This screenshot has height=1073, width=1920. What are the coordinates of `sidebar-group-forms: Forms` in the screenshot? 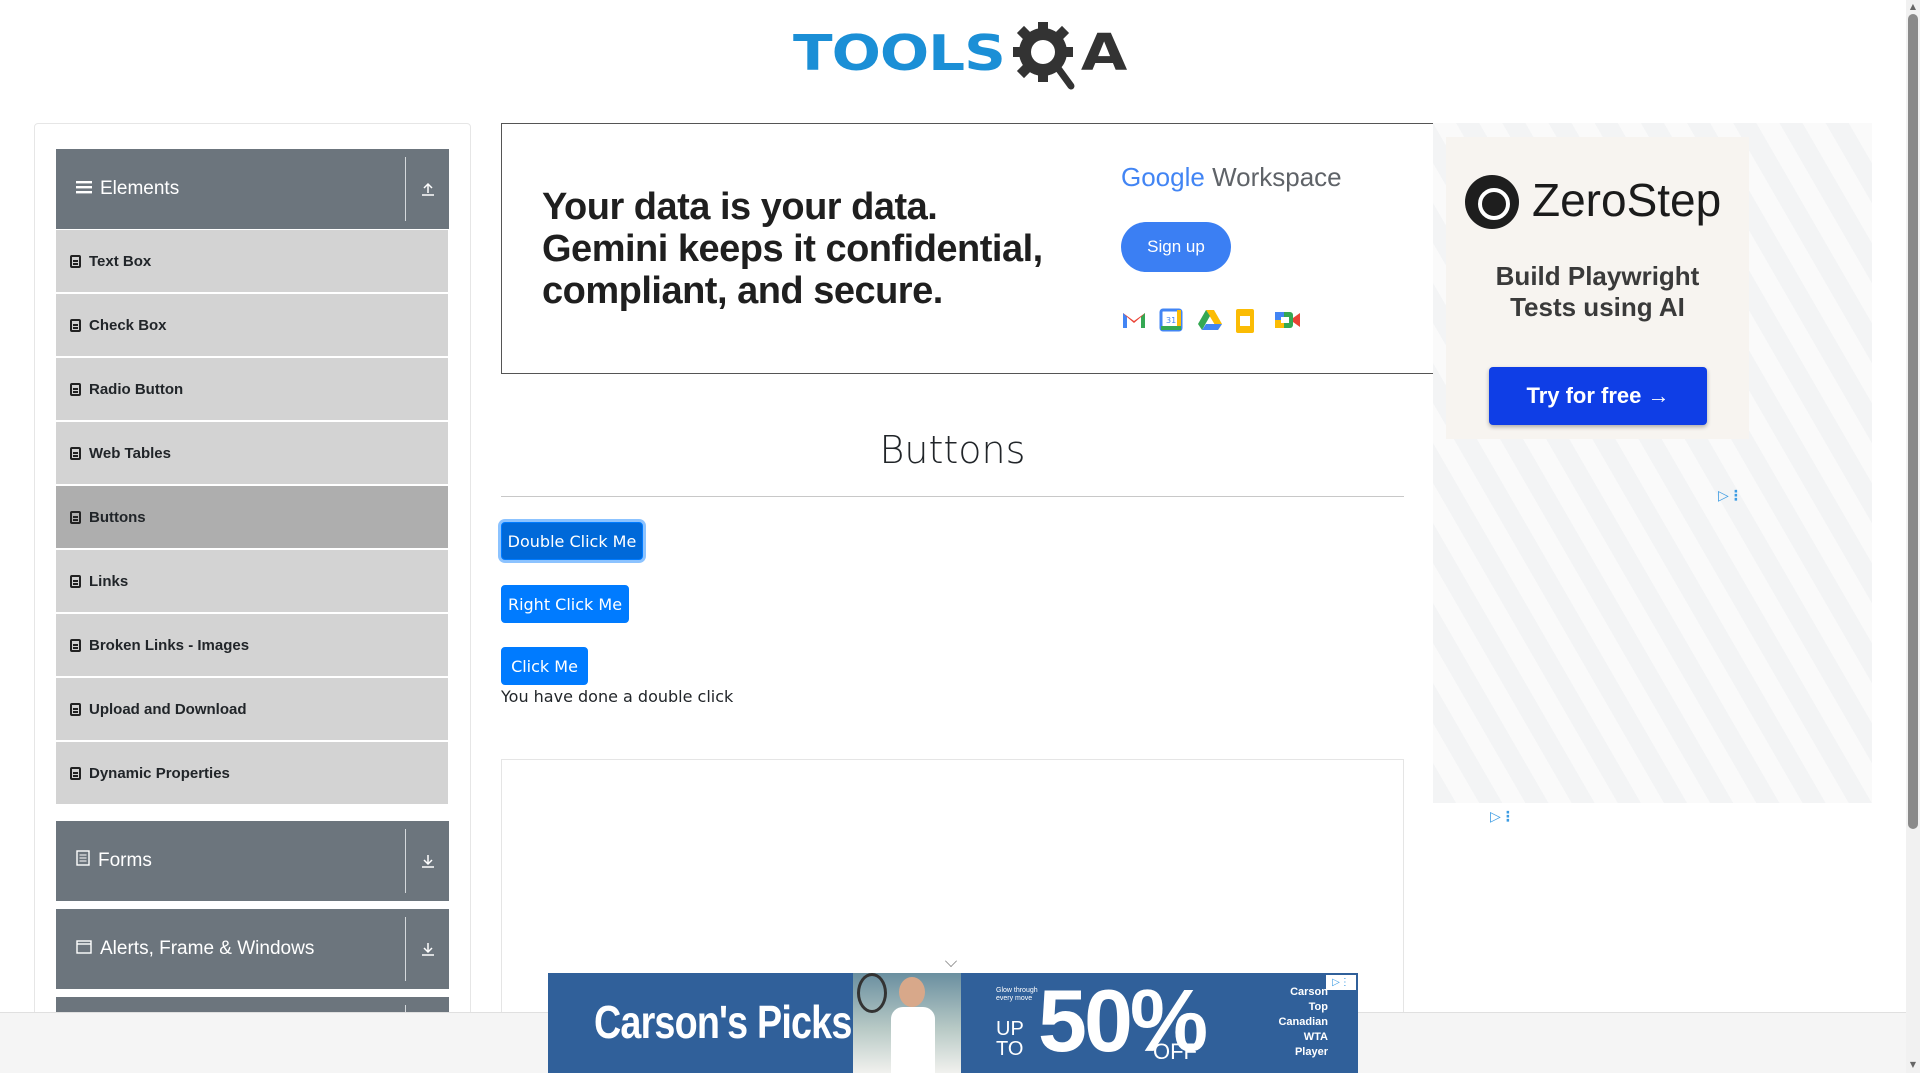 It's located at (252, 861).